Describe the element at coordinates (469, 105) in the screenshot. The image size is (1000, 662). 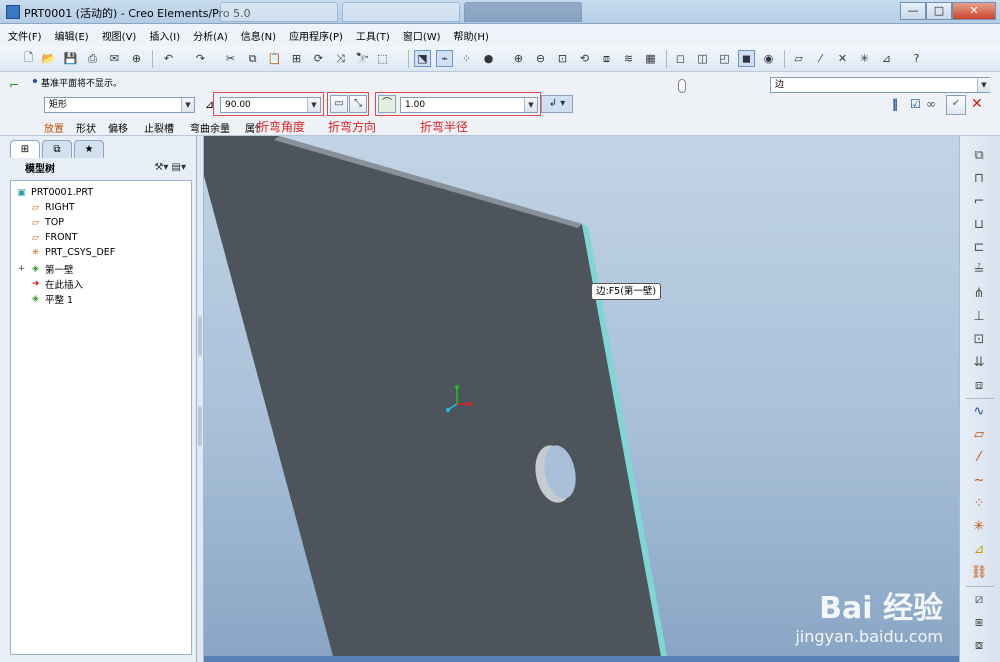
I see `bend-radius-input: 1.00 ▼` at that location.